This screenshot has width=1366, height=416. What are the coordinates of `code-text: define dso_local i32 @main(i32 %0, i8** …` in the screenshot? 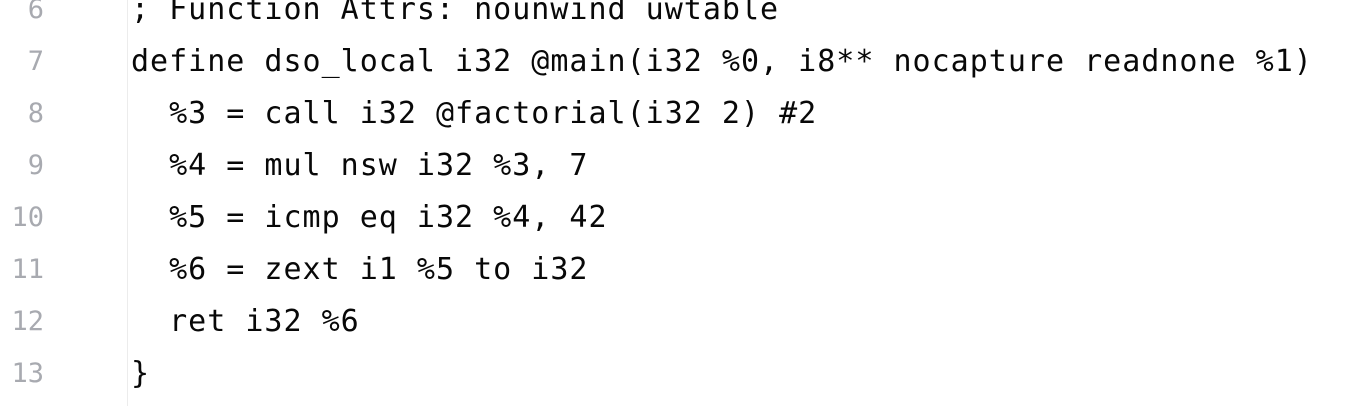 It's located at (722, 62).